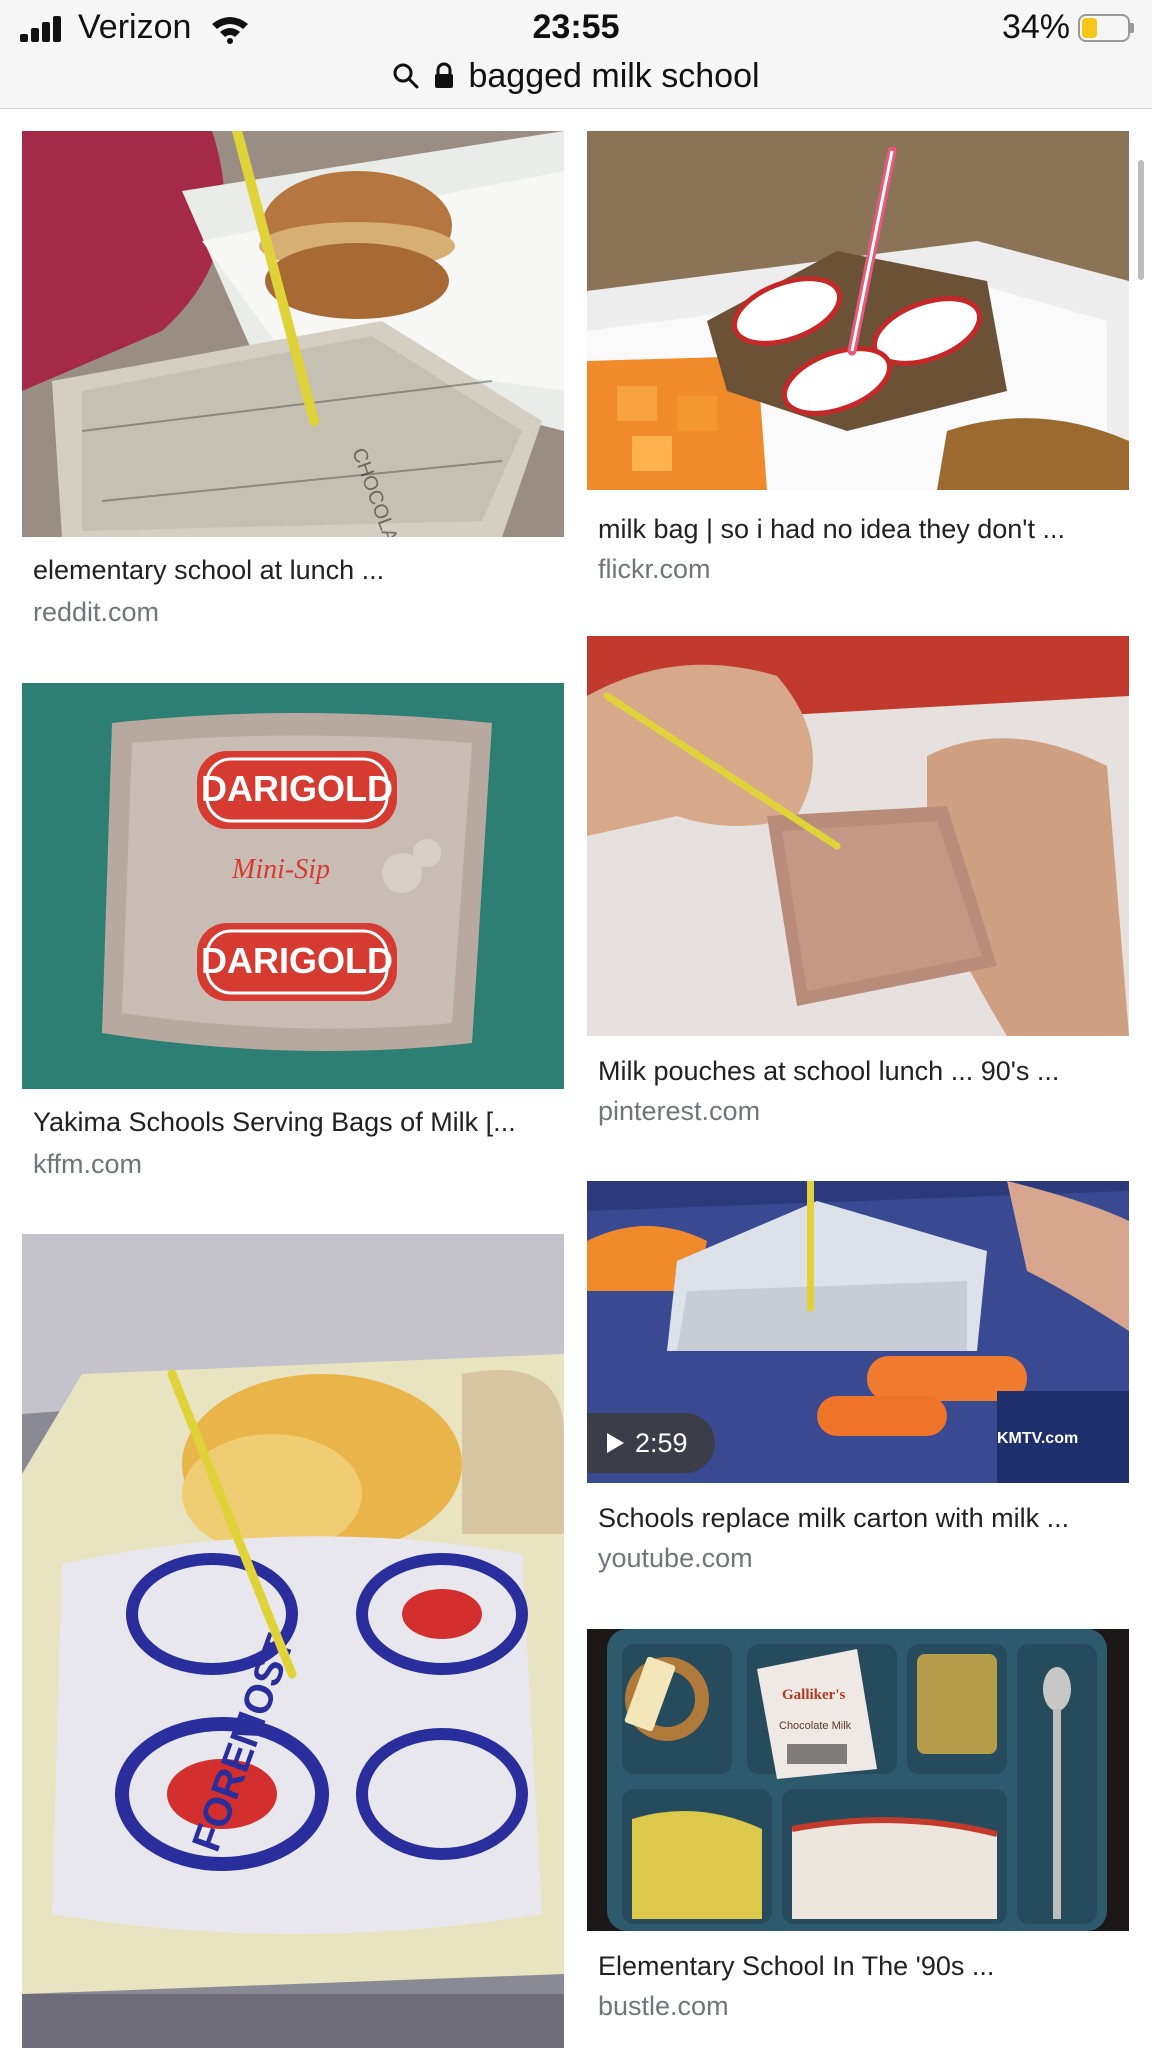 The width and height of the screenshot is (1152, 2048). What do you see at coordinates (406, 76) in the screenshot?
I see `search-icon` at bounding box center [406, 76].